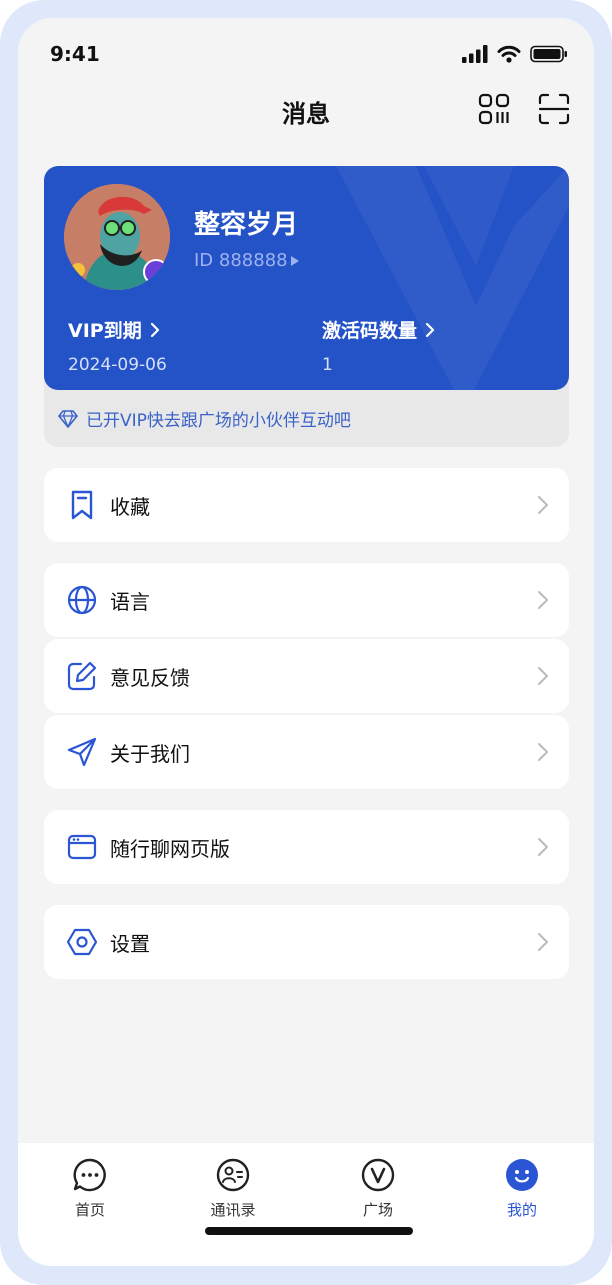 The width and height of the screenshot is (612, 1285). I want to click on qr-code-icon, so click(494, 109).